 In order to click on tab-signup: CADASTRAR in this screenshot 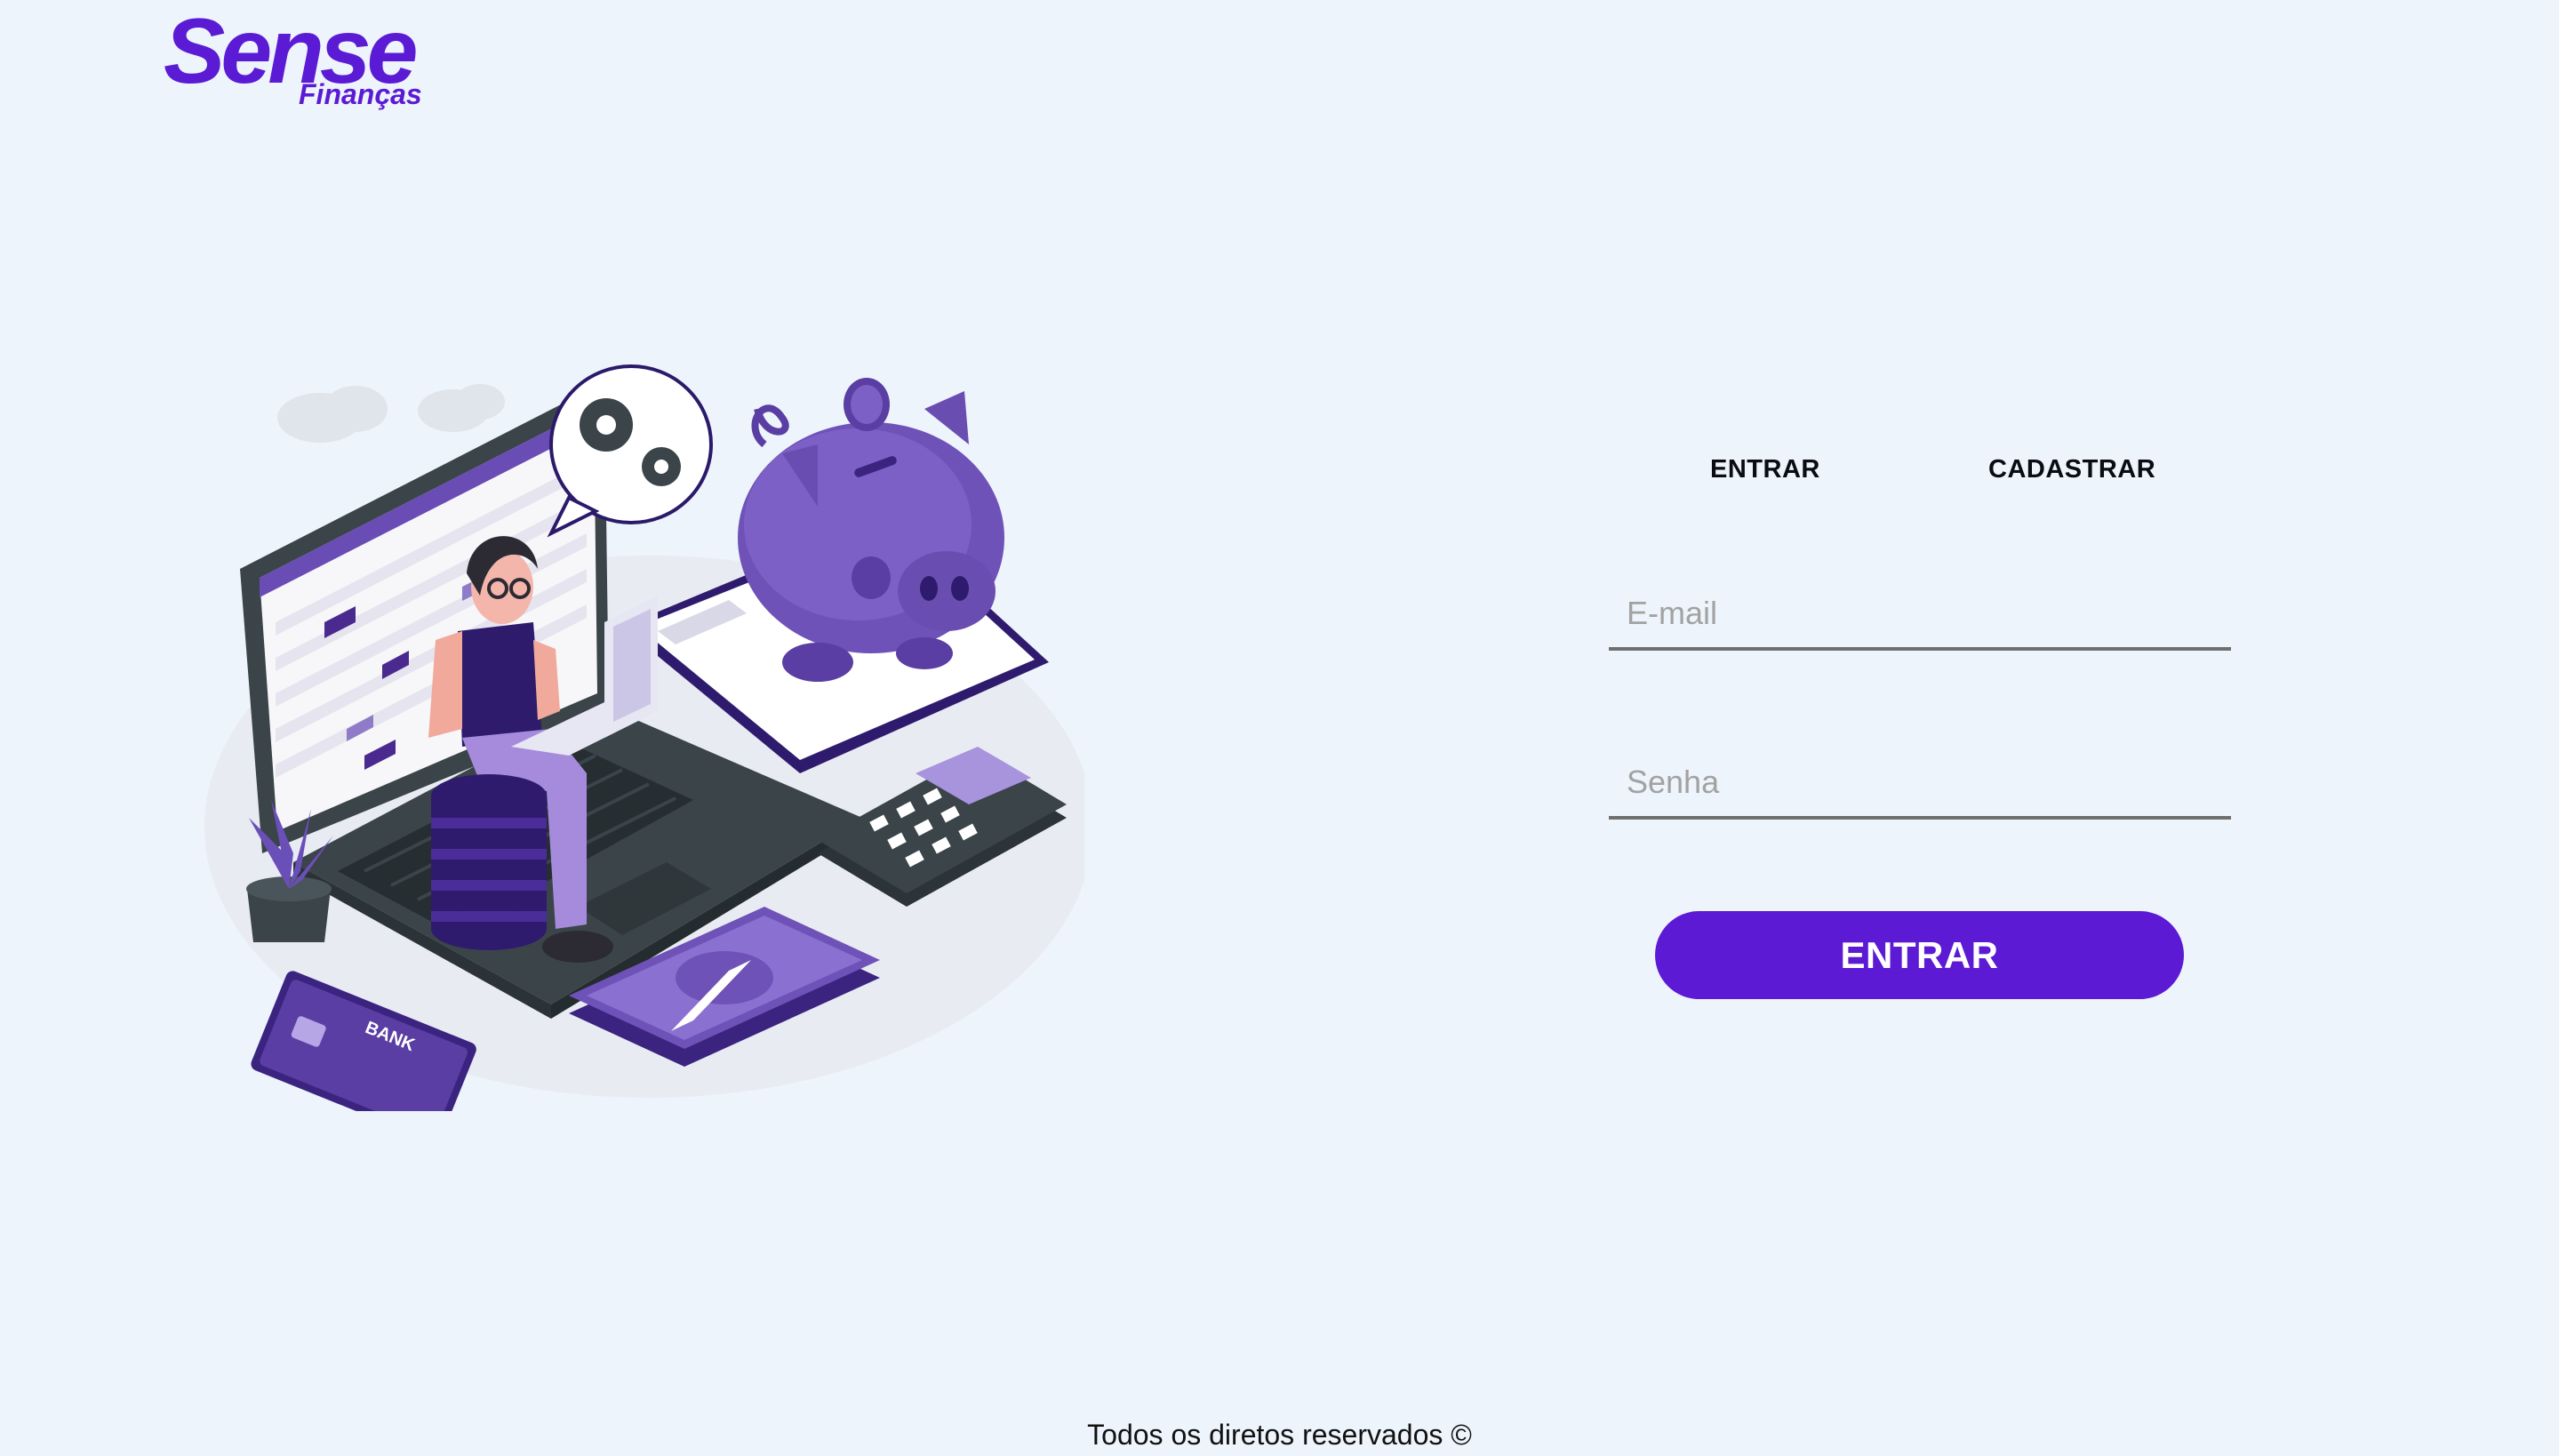, I will do `click(2077, 469)`.